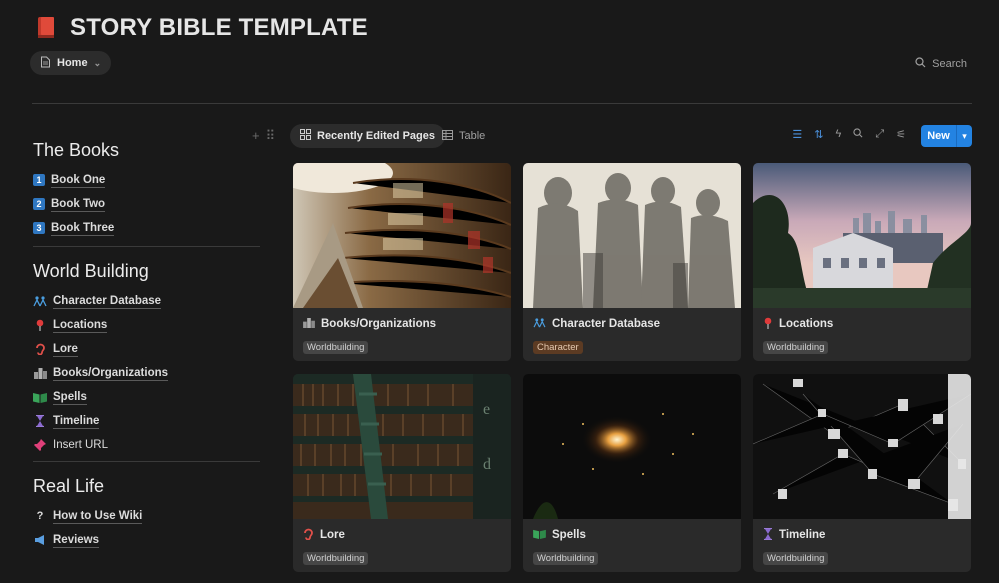 The image size is (999, 583). What do you see at coordinates (78, 204) in the screenshot?
I see `sidebar-item-label: Book Two` at bounding box center [78, 204].